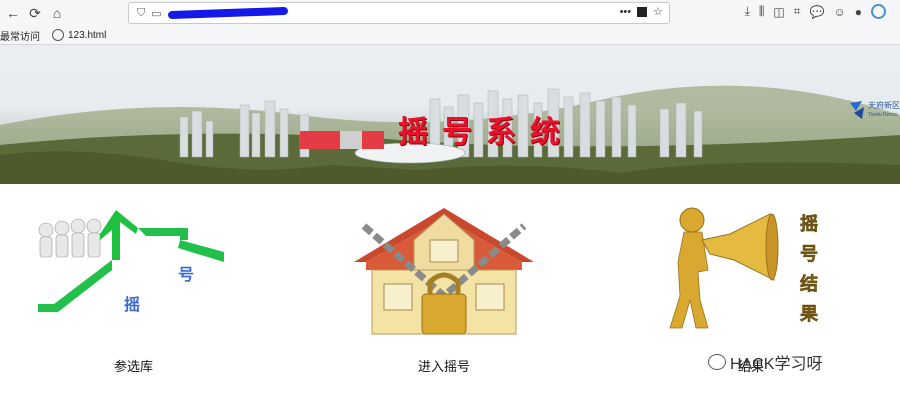 Image resolution: width=900 pixels, height=402 pixels. I want to click on card-overlay-char: 果, so click(809, 314).